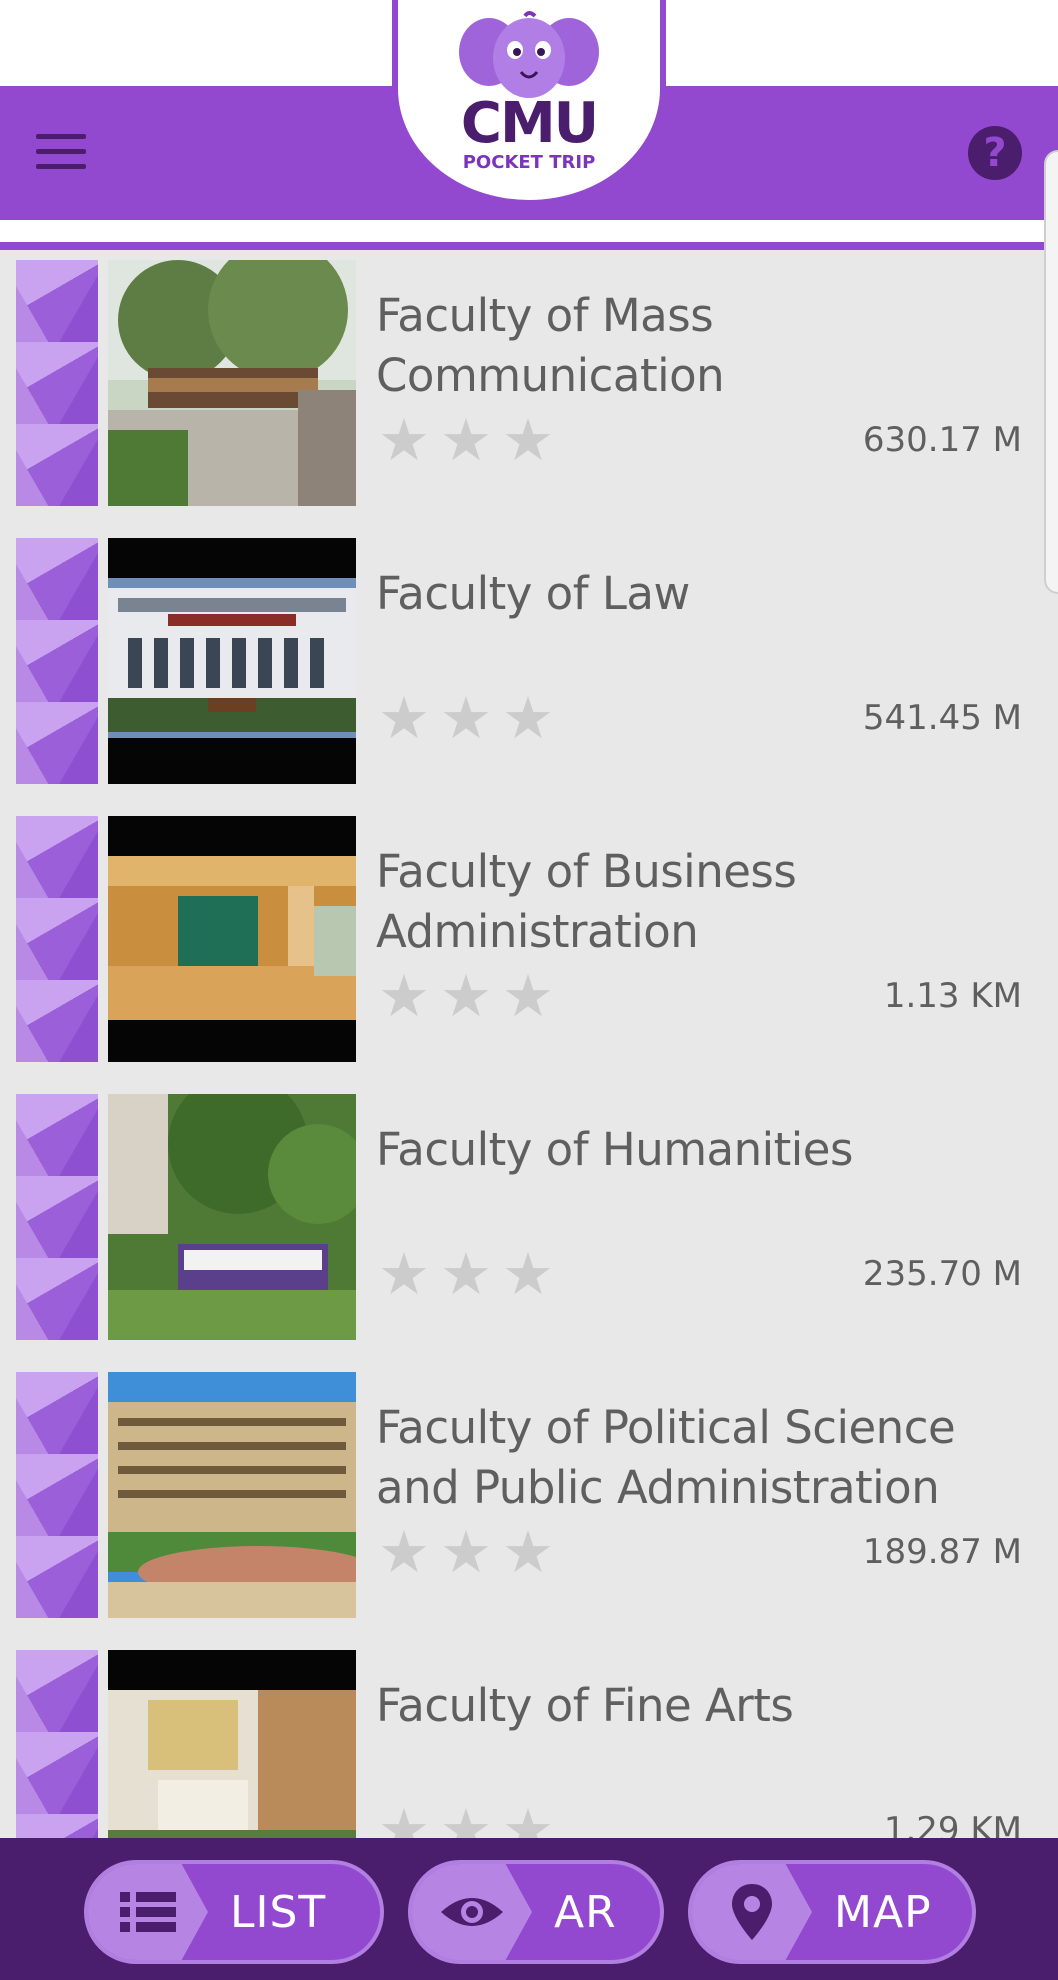 Image resolution: width=1058 pixels, height=1980 pixels. What do you see at coordinates (529, 1739) in the screenshot?
I see `list-item: Faculty of Fine Arts ★ ★ ★ 1.29 KM` at bounding box center [529, 1739].